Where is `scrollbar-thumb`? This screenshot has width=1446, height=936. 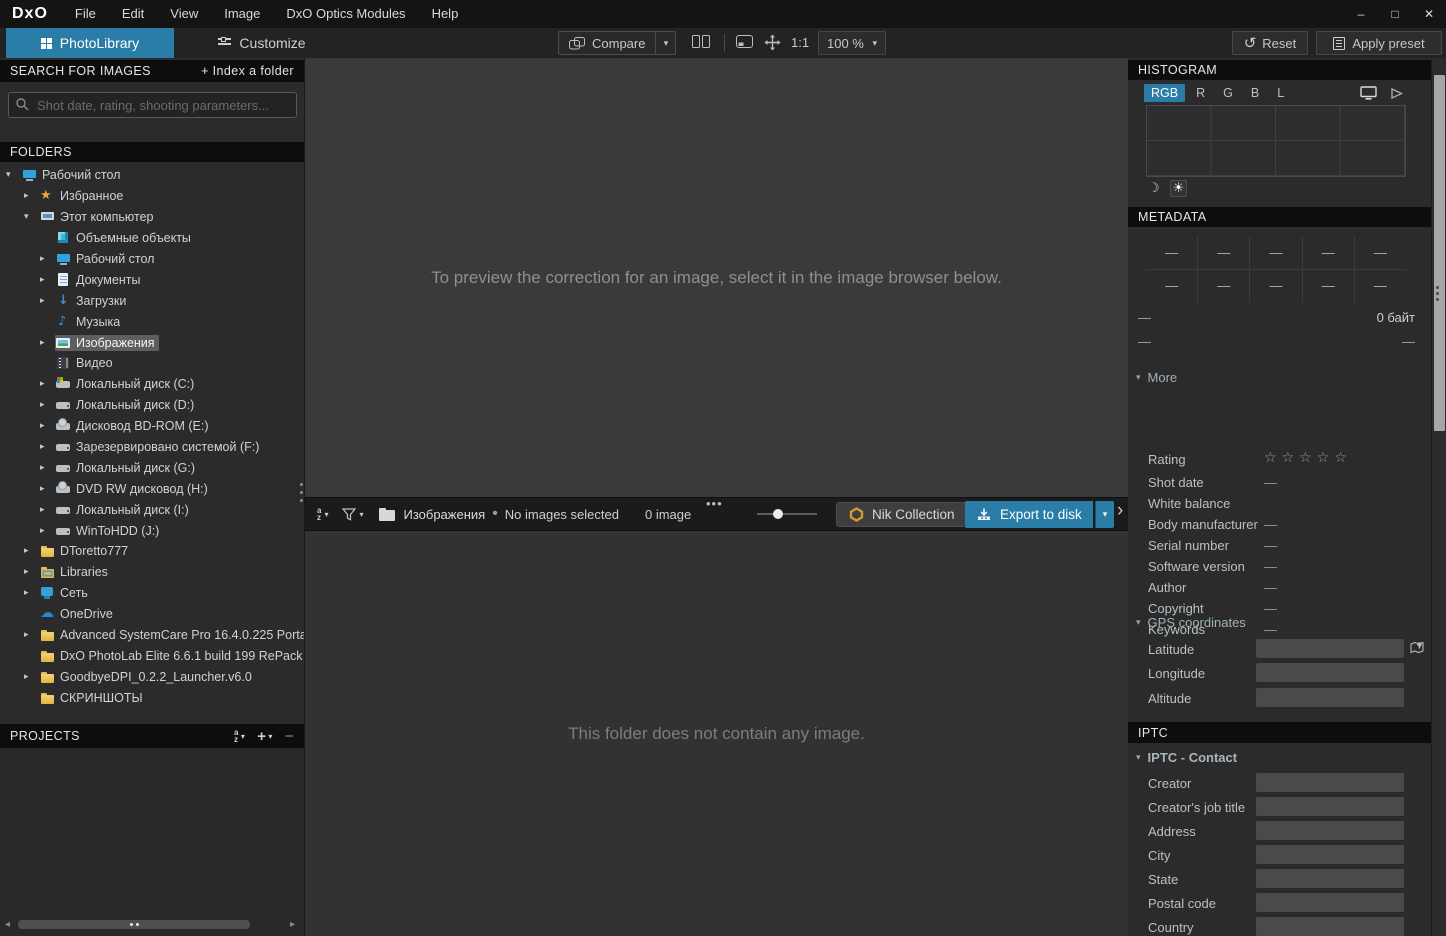
scrollbar-thumb is located at coordinates (1439, 253).